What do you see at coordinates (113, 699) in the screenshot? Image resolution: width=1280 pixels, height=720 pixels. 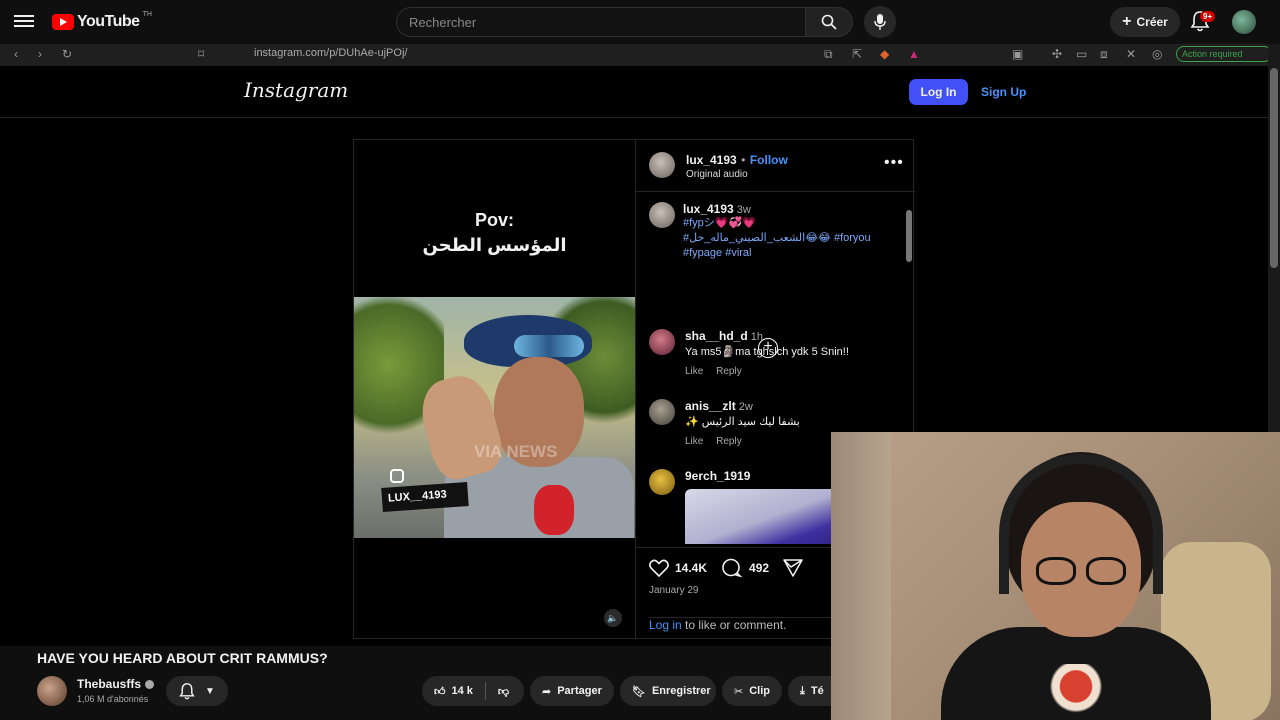 I see `subscriber-count: 1,06 M d'abonnés` at bounding box center [113, 699].